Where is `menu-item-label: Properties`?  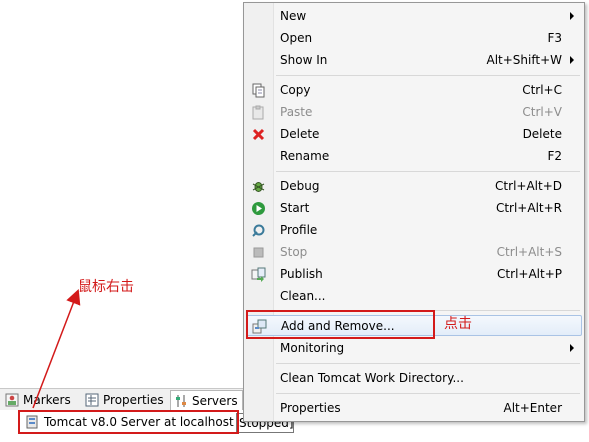 menu-item-label: Properties is located at coordinates (310, 408).